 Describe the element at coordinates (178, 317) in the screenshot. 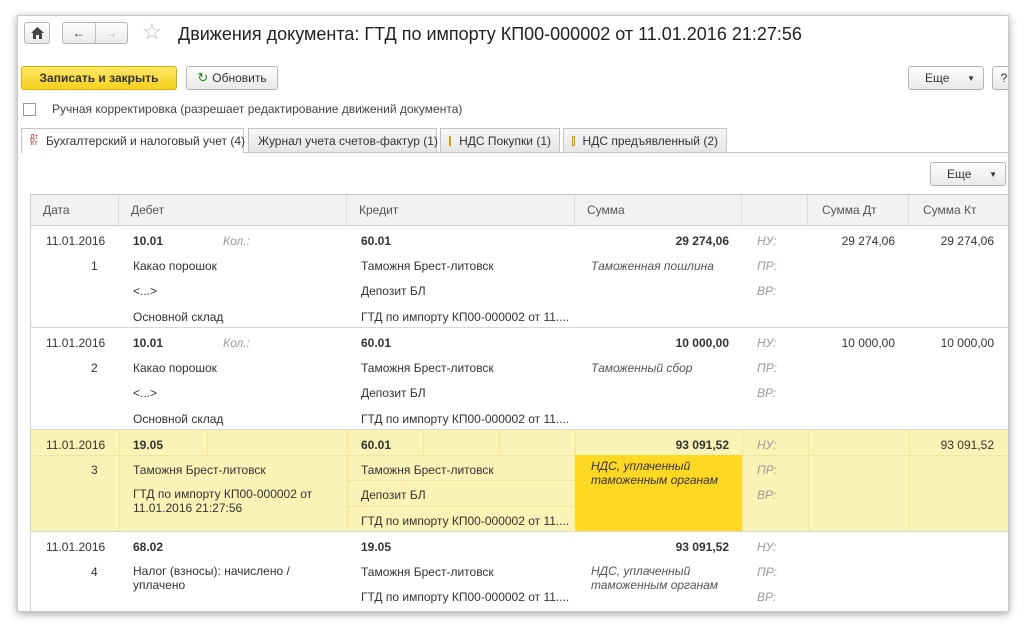

I see `debit-subconto: Основной склад` at that location.